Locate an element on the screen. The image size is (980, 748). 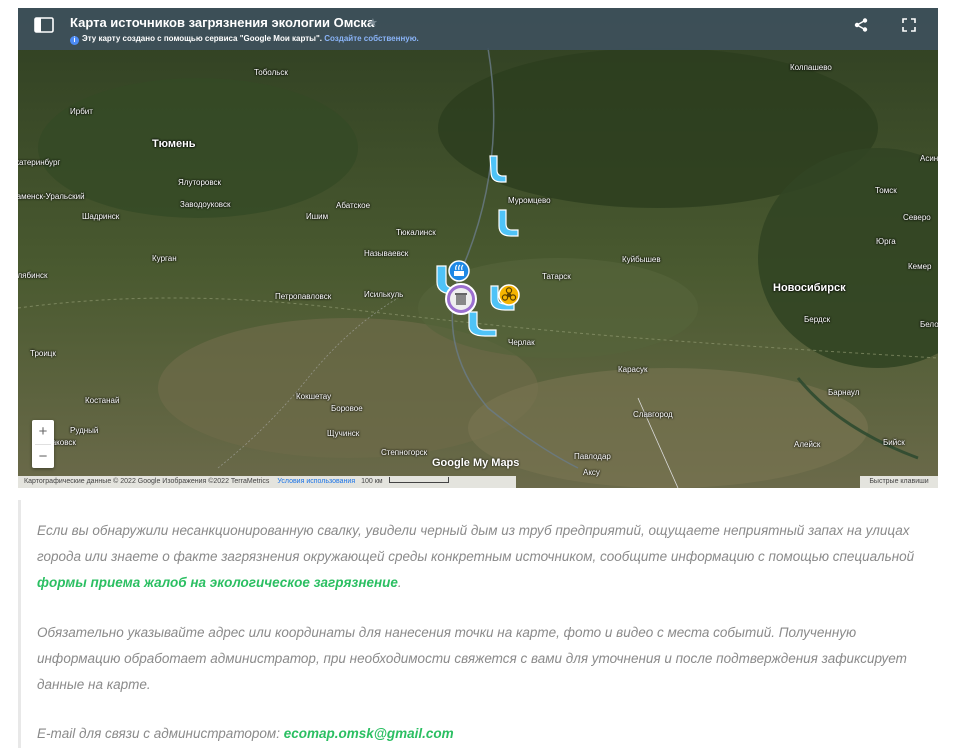
zoom-control: + − is located at coordinates (43, 444).